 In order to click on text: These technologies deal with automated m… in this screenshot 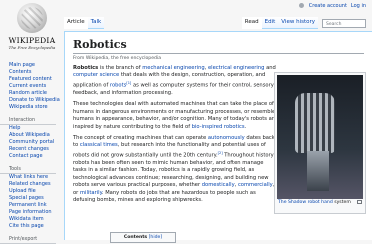, I will do `click(175, 115)`.